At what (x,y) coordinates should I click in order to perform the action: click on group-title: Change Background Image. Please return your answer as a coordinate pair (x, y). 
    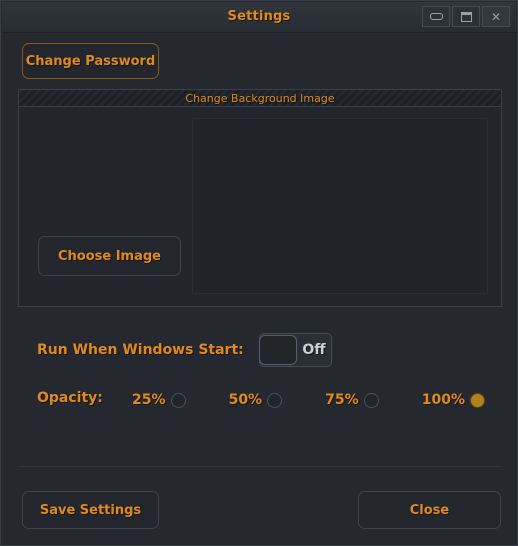
    Looking at the image, I should click on (260, 98).